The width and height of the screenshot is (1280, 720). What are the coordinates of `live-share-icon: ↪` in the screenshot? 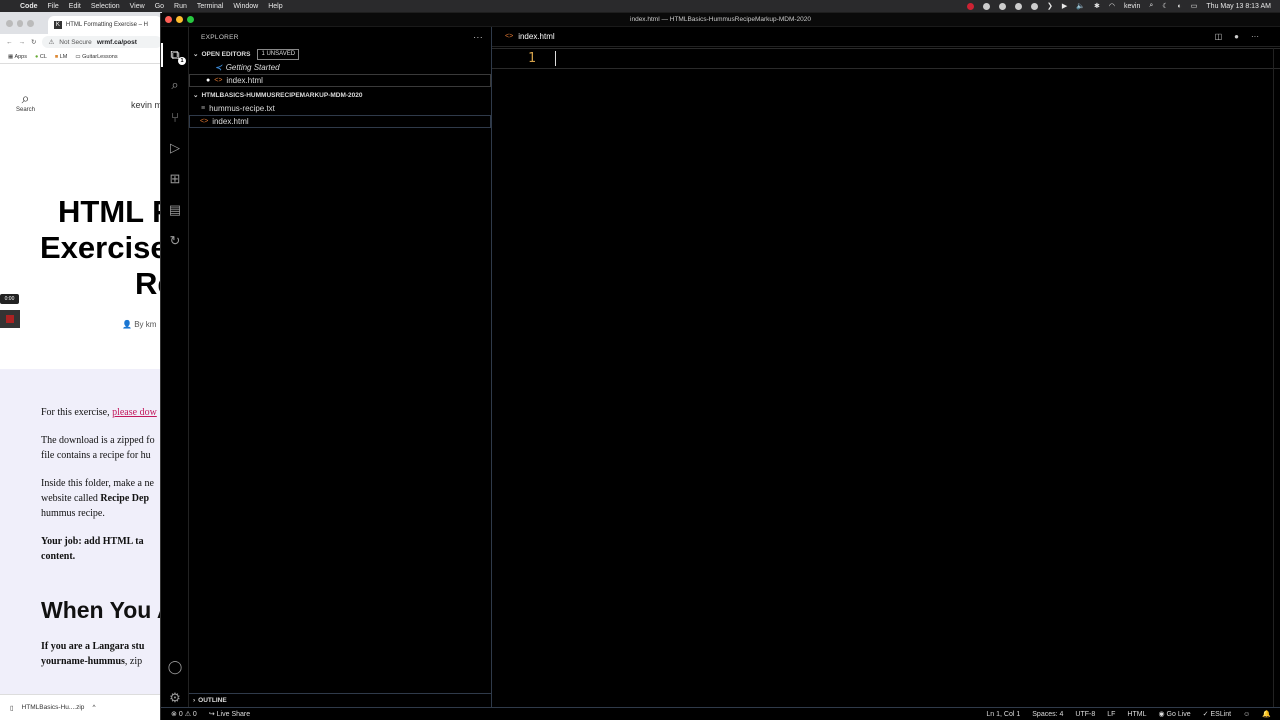 It's located at (211, 714).